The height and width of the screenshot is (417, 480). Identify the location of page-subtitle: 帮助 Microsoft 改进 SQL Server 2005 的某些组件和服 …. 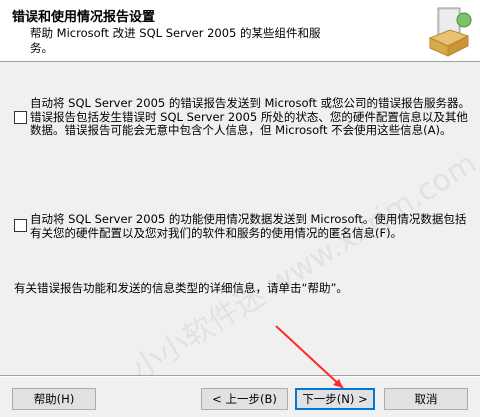
(175, 40).